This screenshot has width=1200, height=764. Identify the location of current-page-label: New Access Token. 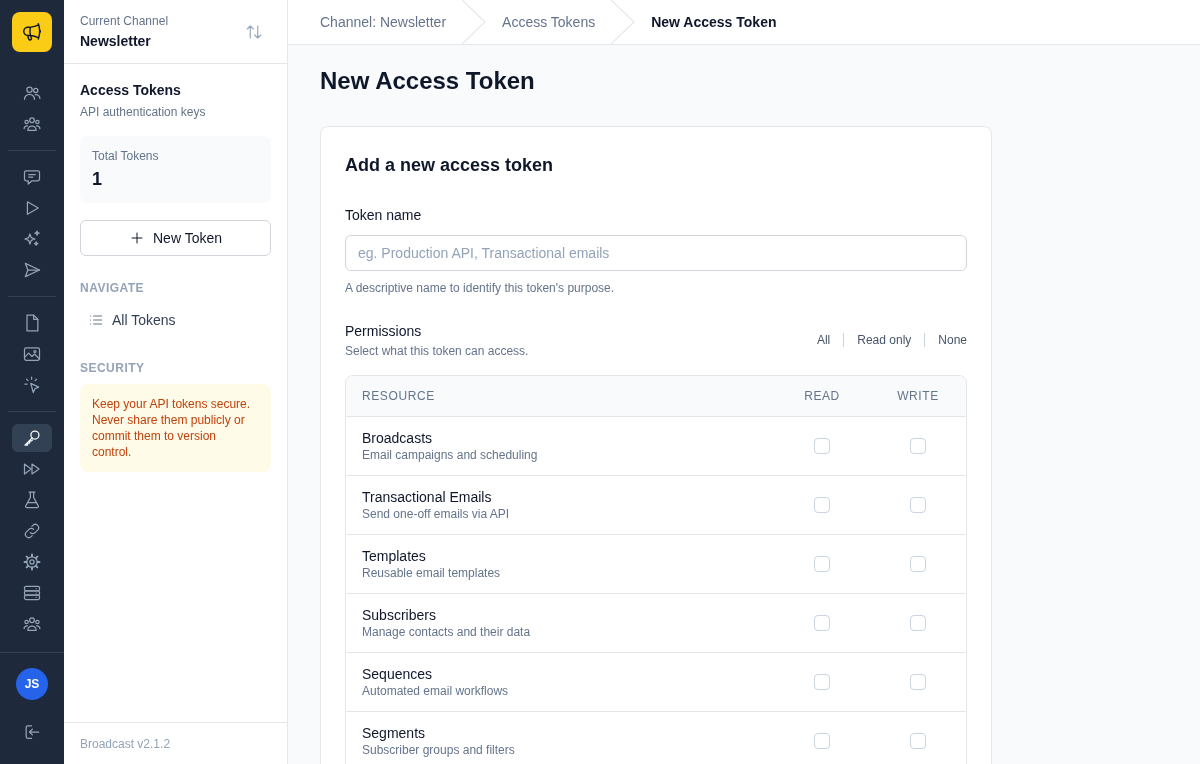
(714, 22).